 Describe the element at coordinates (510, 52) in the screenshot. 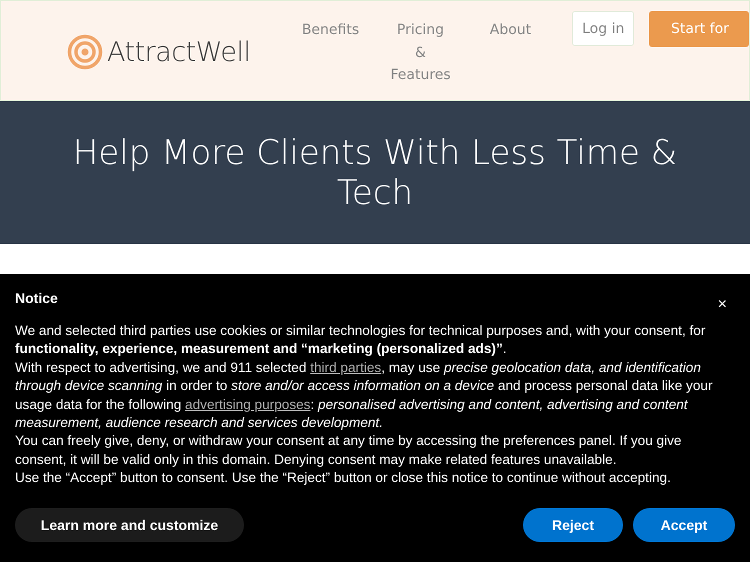

I see `nav-link: About` at that location.